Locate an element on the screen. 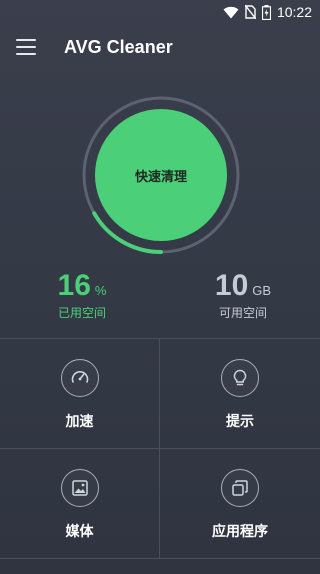  apps-icon is located at coordinates (240, 488).